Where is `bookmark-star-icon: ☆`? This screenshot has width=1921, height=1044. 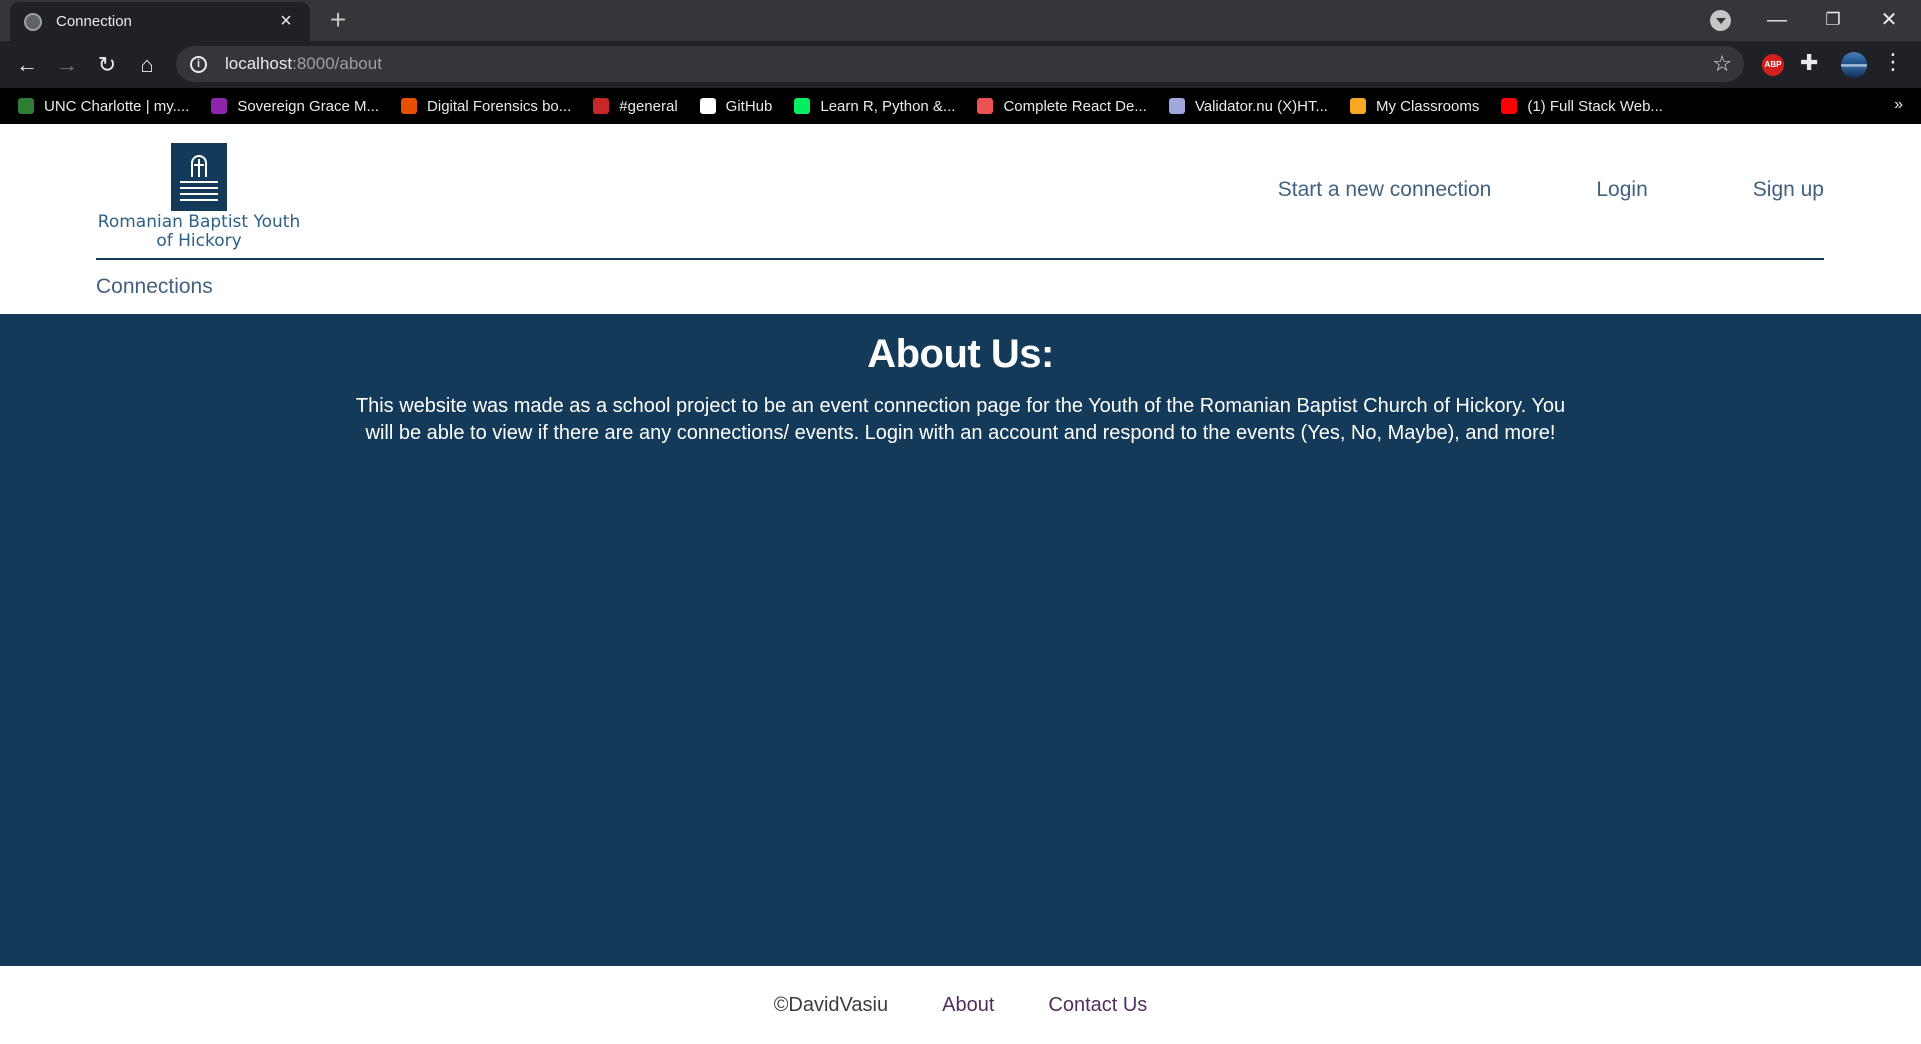
bookmark-star-icon: ☆ is located at coordinates (1722, 64).